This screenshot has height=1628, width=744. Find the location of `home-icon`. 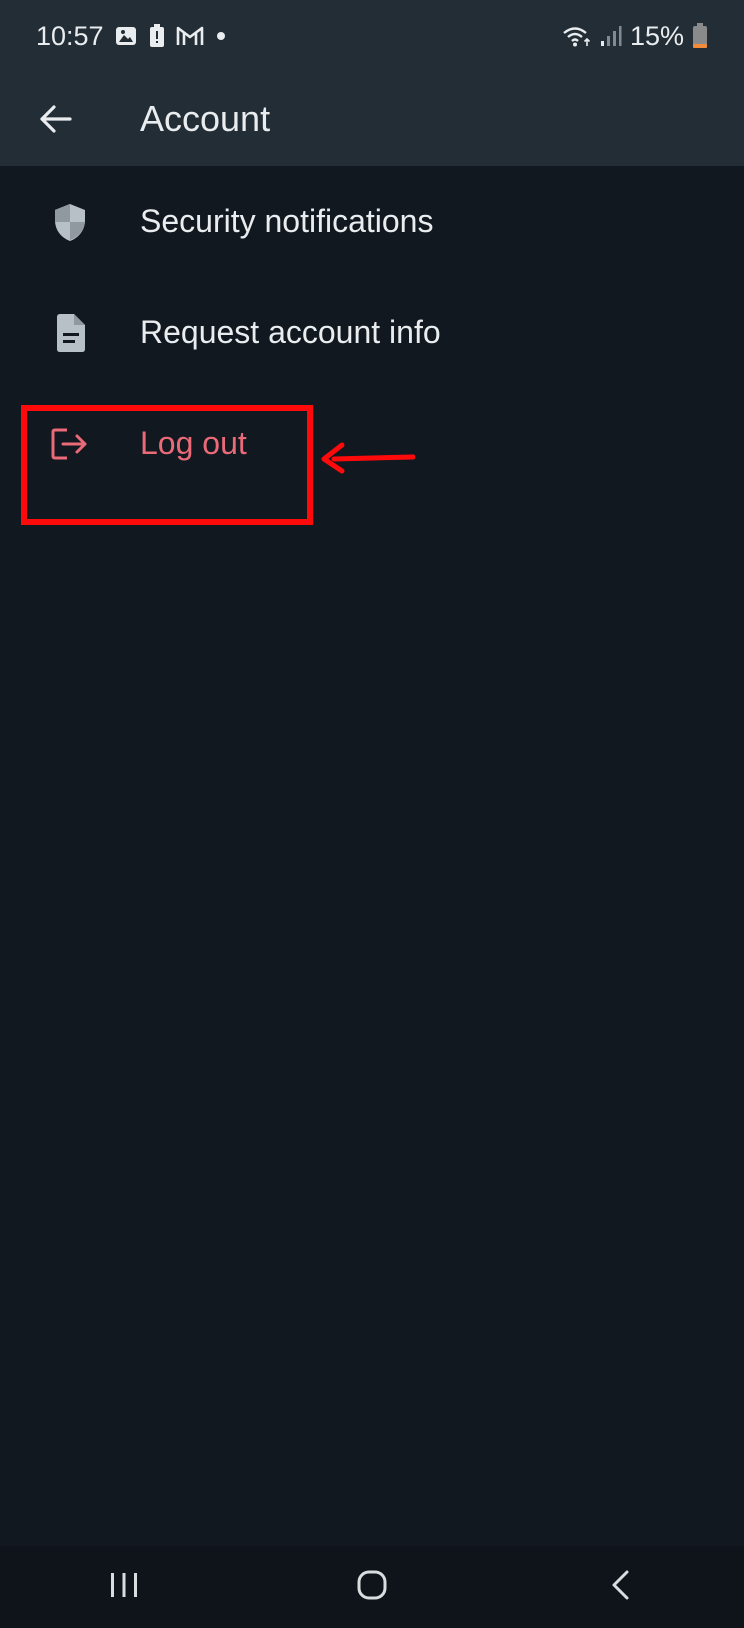

home-icon is located at coordinates (372, 1587).